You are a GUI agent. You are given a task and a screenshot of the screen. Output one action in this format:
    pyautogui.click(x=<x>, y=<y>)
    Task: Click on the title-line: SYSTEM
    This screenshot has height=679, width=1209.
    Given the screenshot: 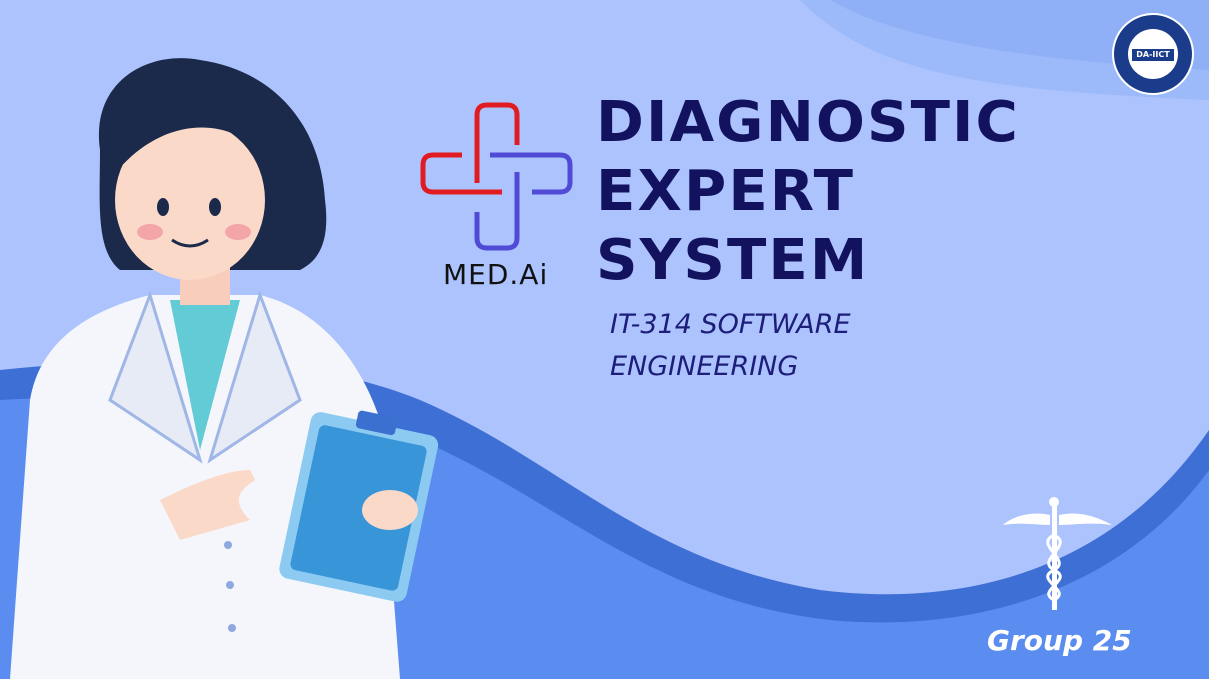 What is the action you would take?
    pyautogui.click(x=733, y=260)
    